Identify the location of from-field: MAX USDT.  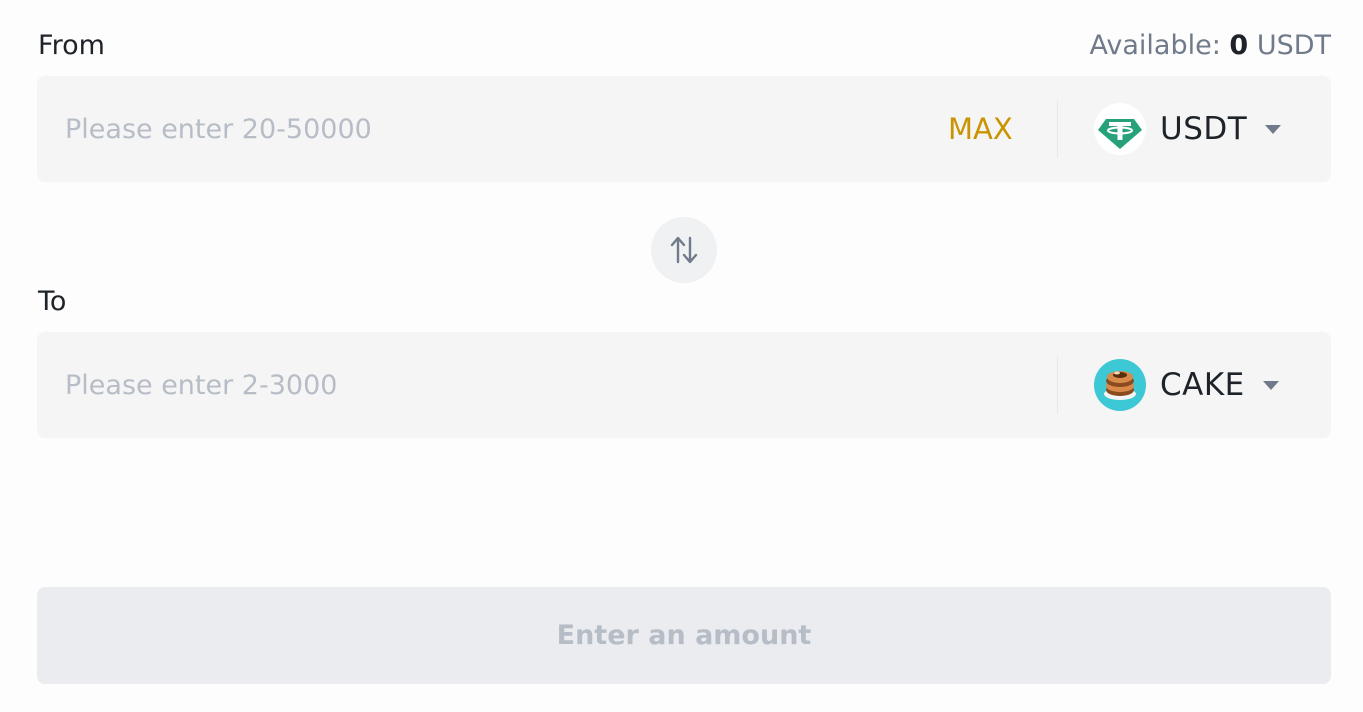
(684, 129).